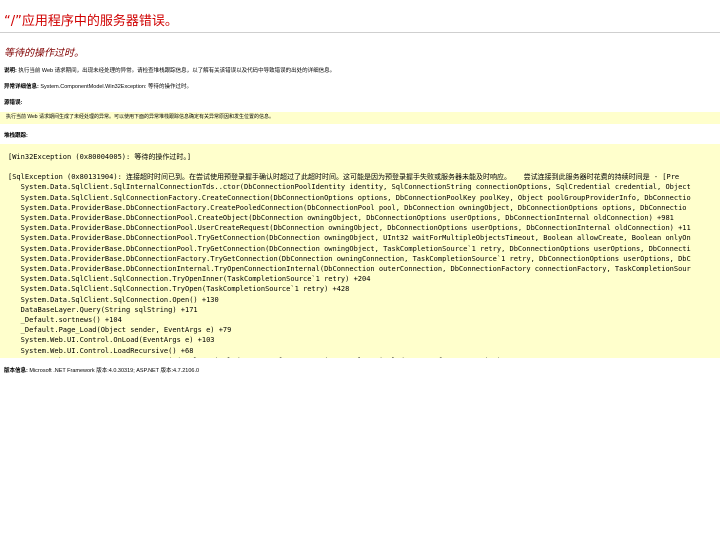 The width and height of the screenshot is (720, 540). What do you see at coordinates (16, 136) in the screenshot?
I see `stack-trace-label: 堆栈跟踪:` at bounding box center [16, 136].